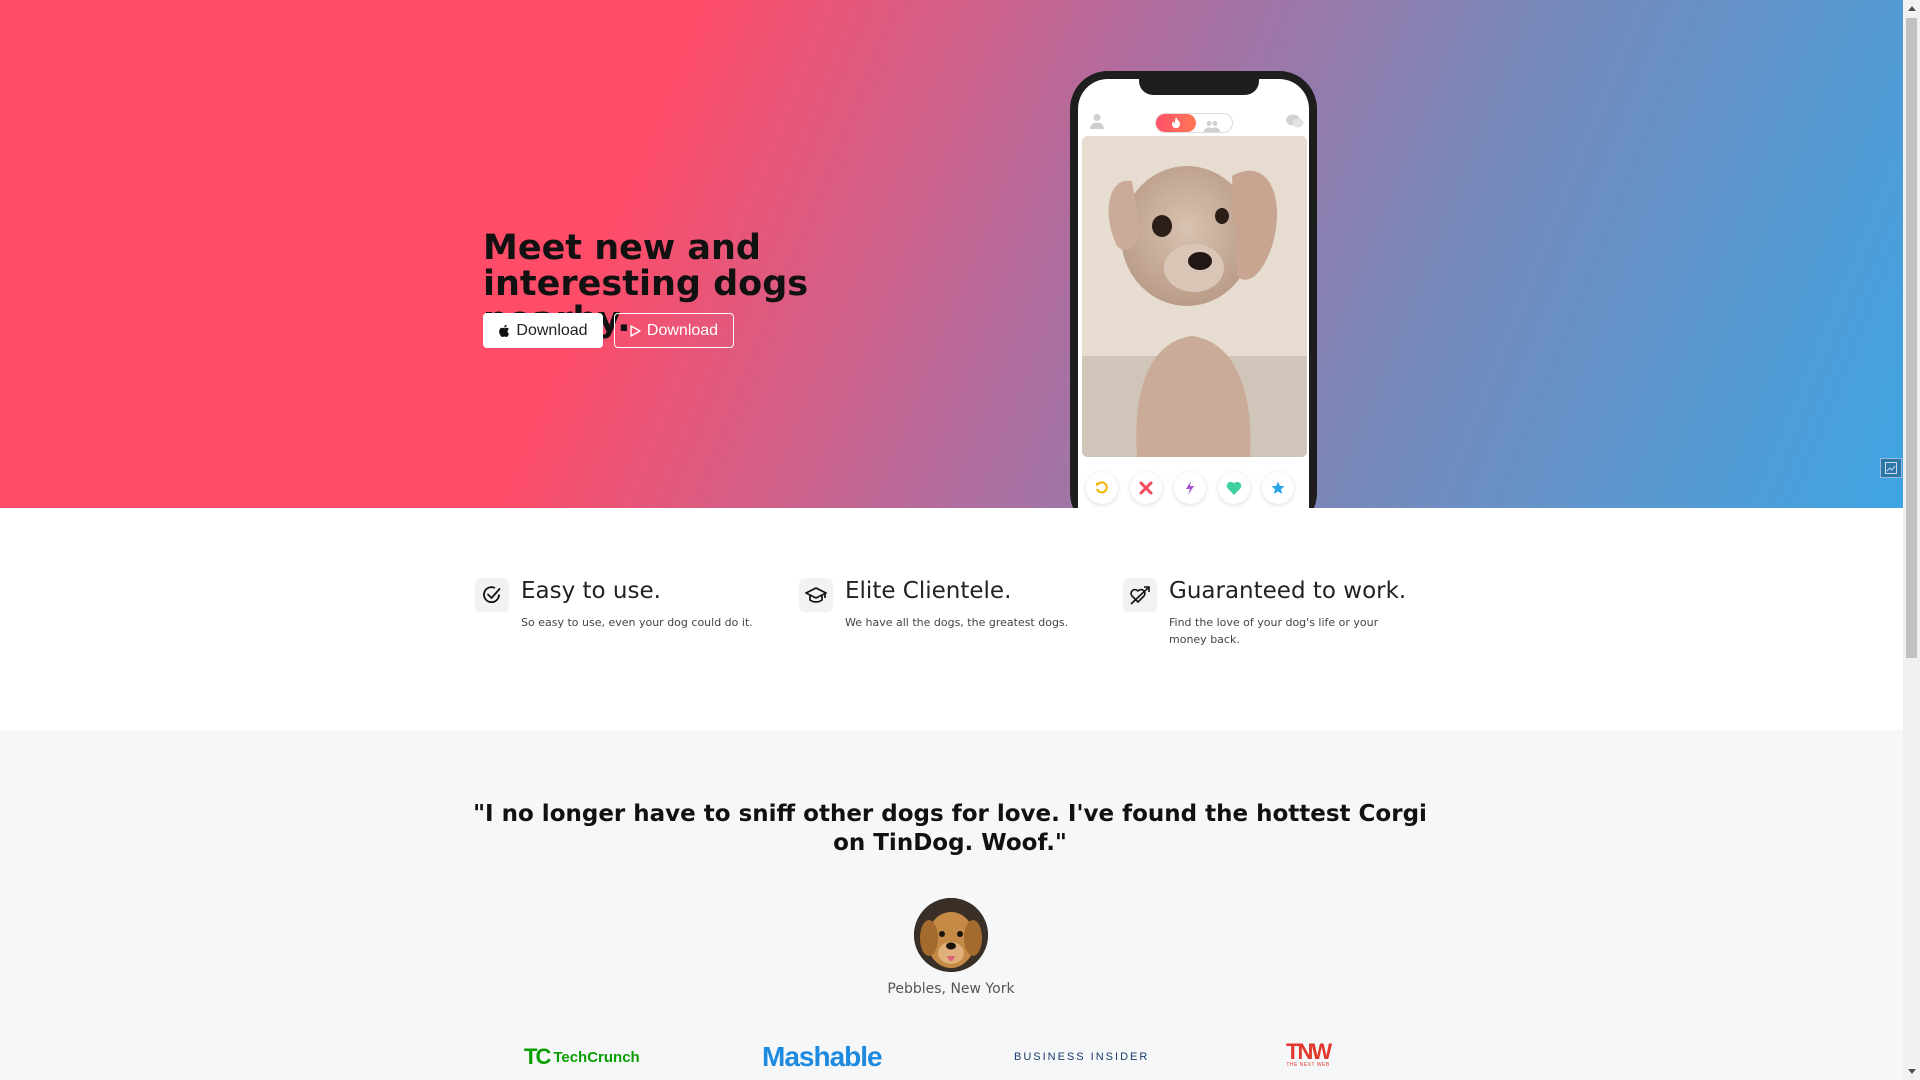  I want to click on phone-action-bar, so click(1193, 490).